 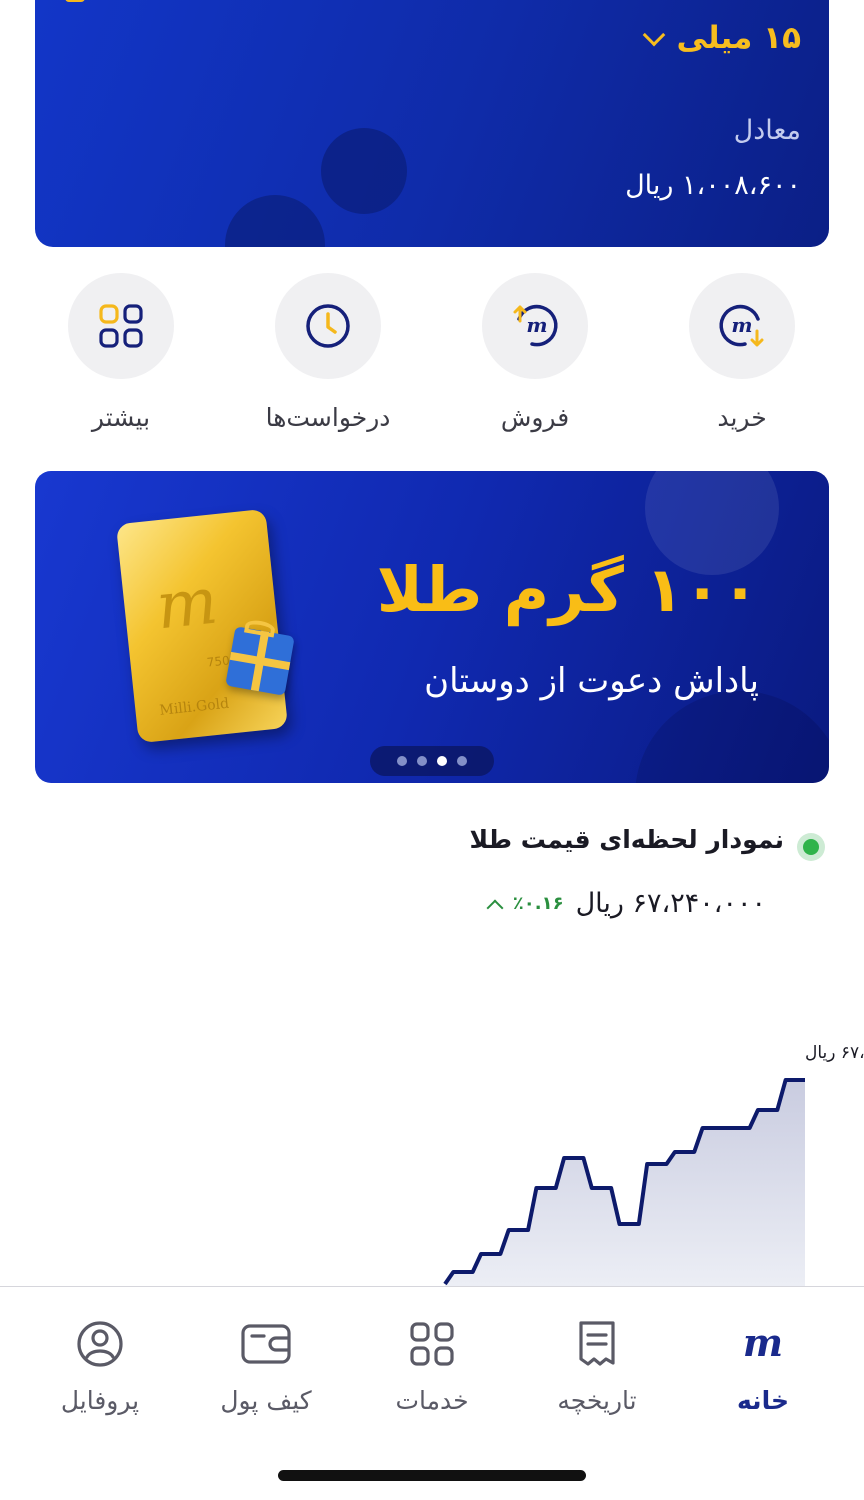 I want to click on gold-bar-purity: 750, so click(x=218, y=661).